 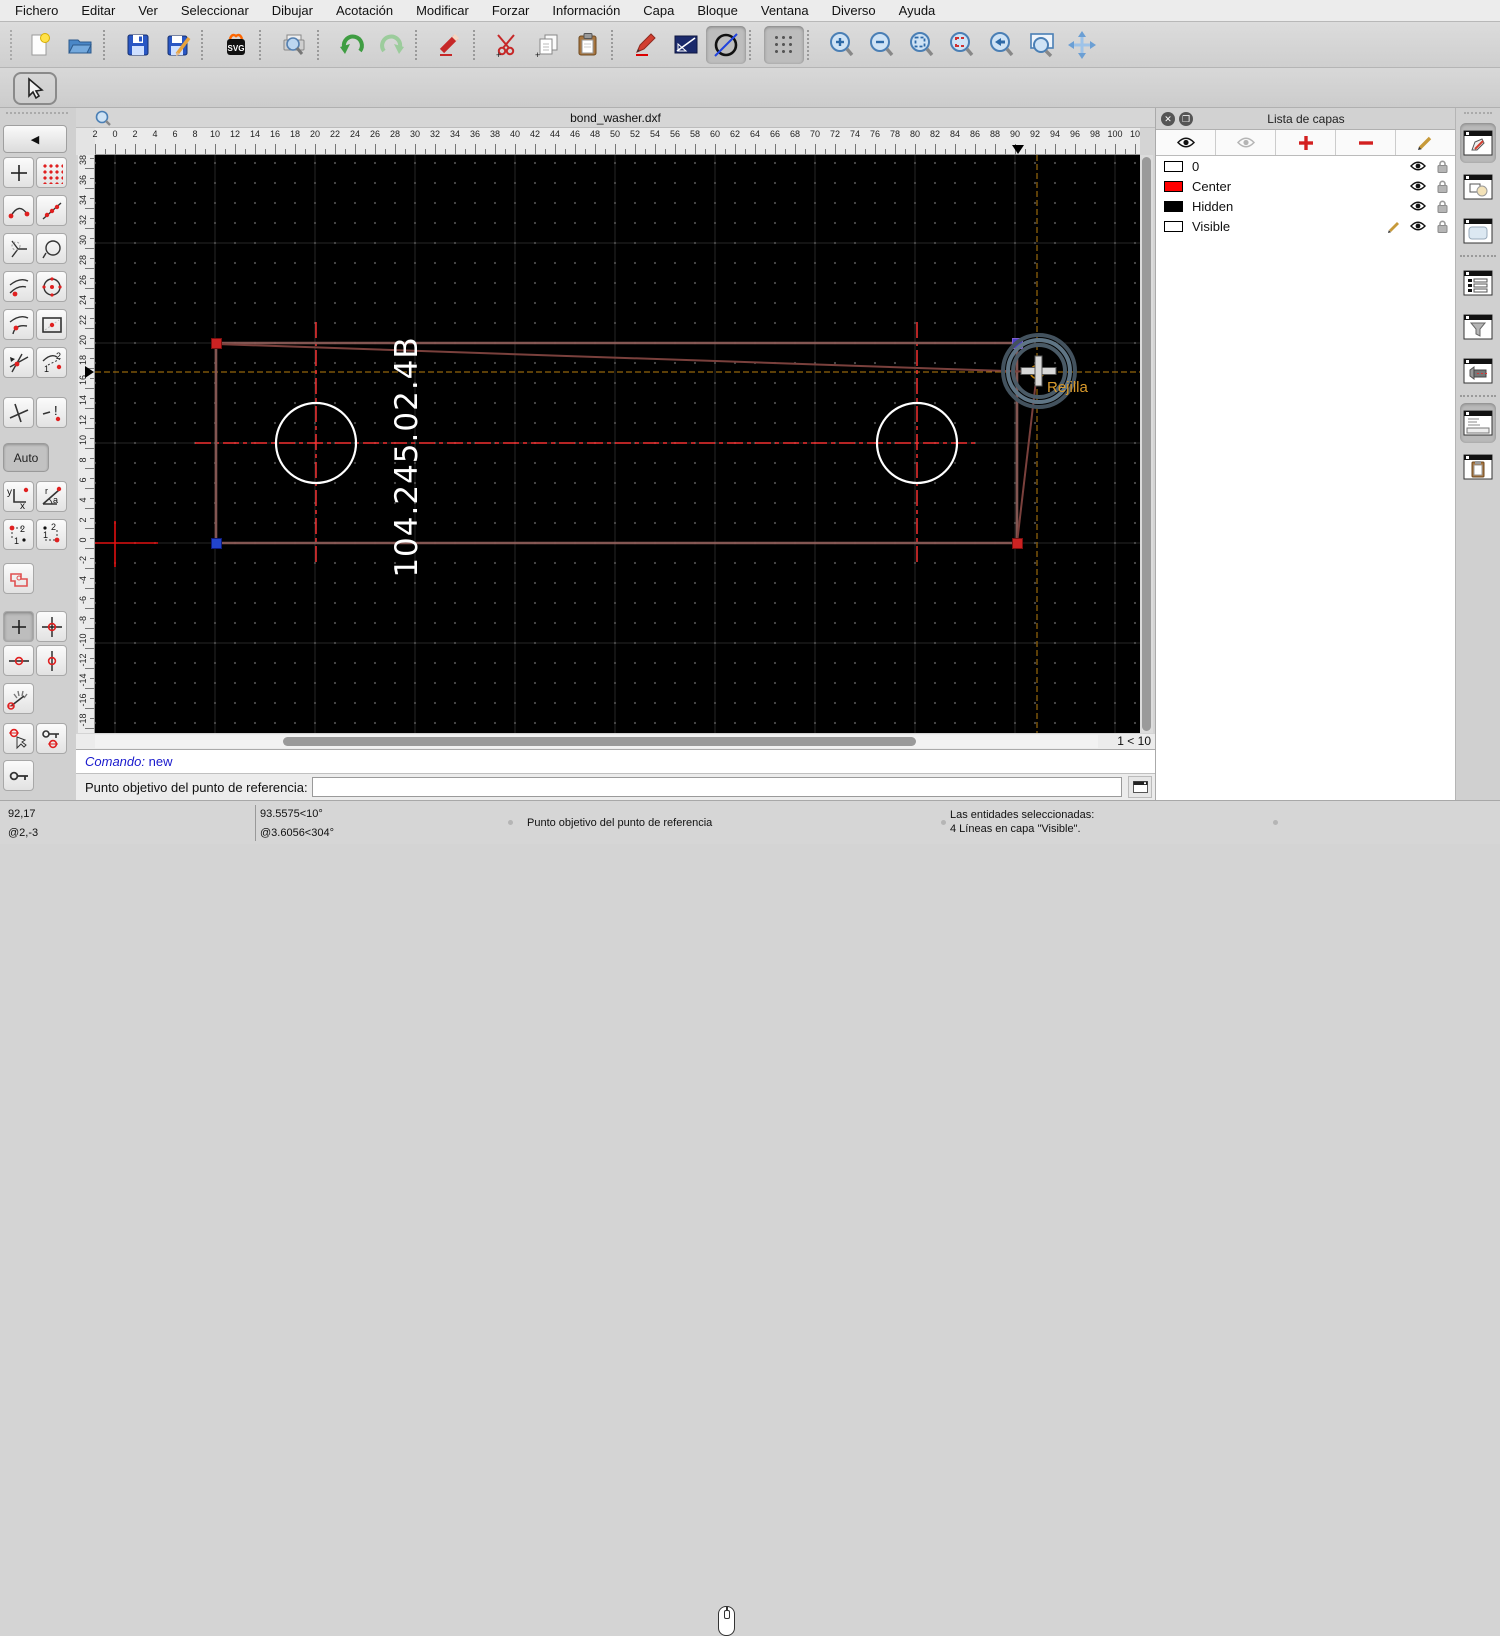 What do you see at coordinates (292, 10) in the screenshot?
I see `menu-item-dibujar: Dibujar` at bounding box center [292, 10].